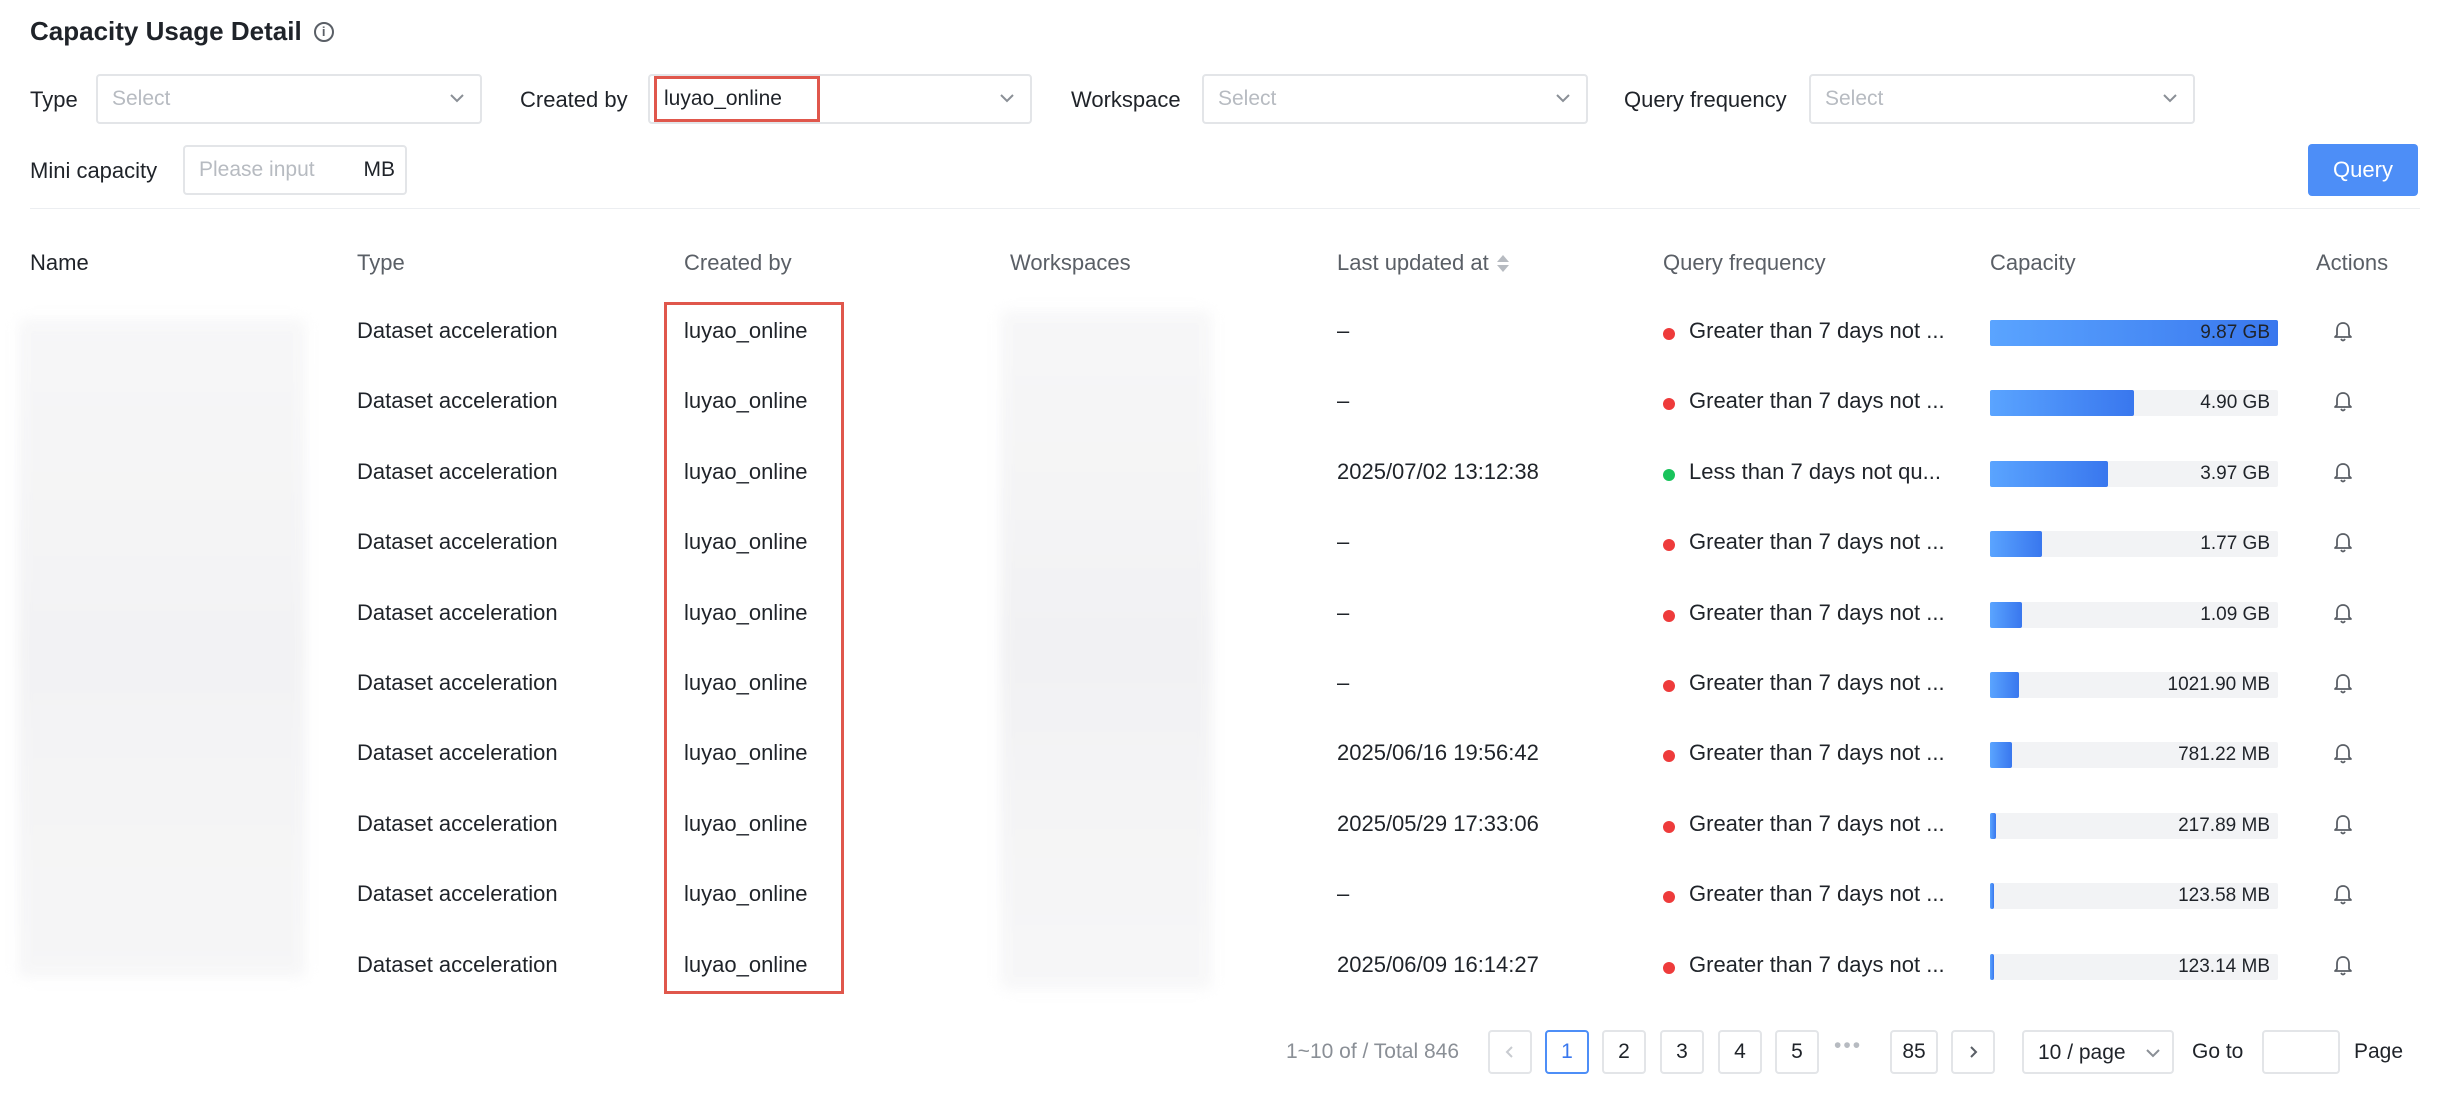 Image resolution: width=2454 pixels, height=1094 pixels. I want to click on capacity-value: 4.90 GB, so click(2235, 403).